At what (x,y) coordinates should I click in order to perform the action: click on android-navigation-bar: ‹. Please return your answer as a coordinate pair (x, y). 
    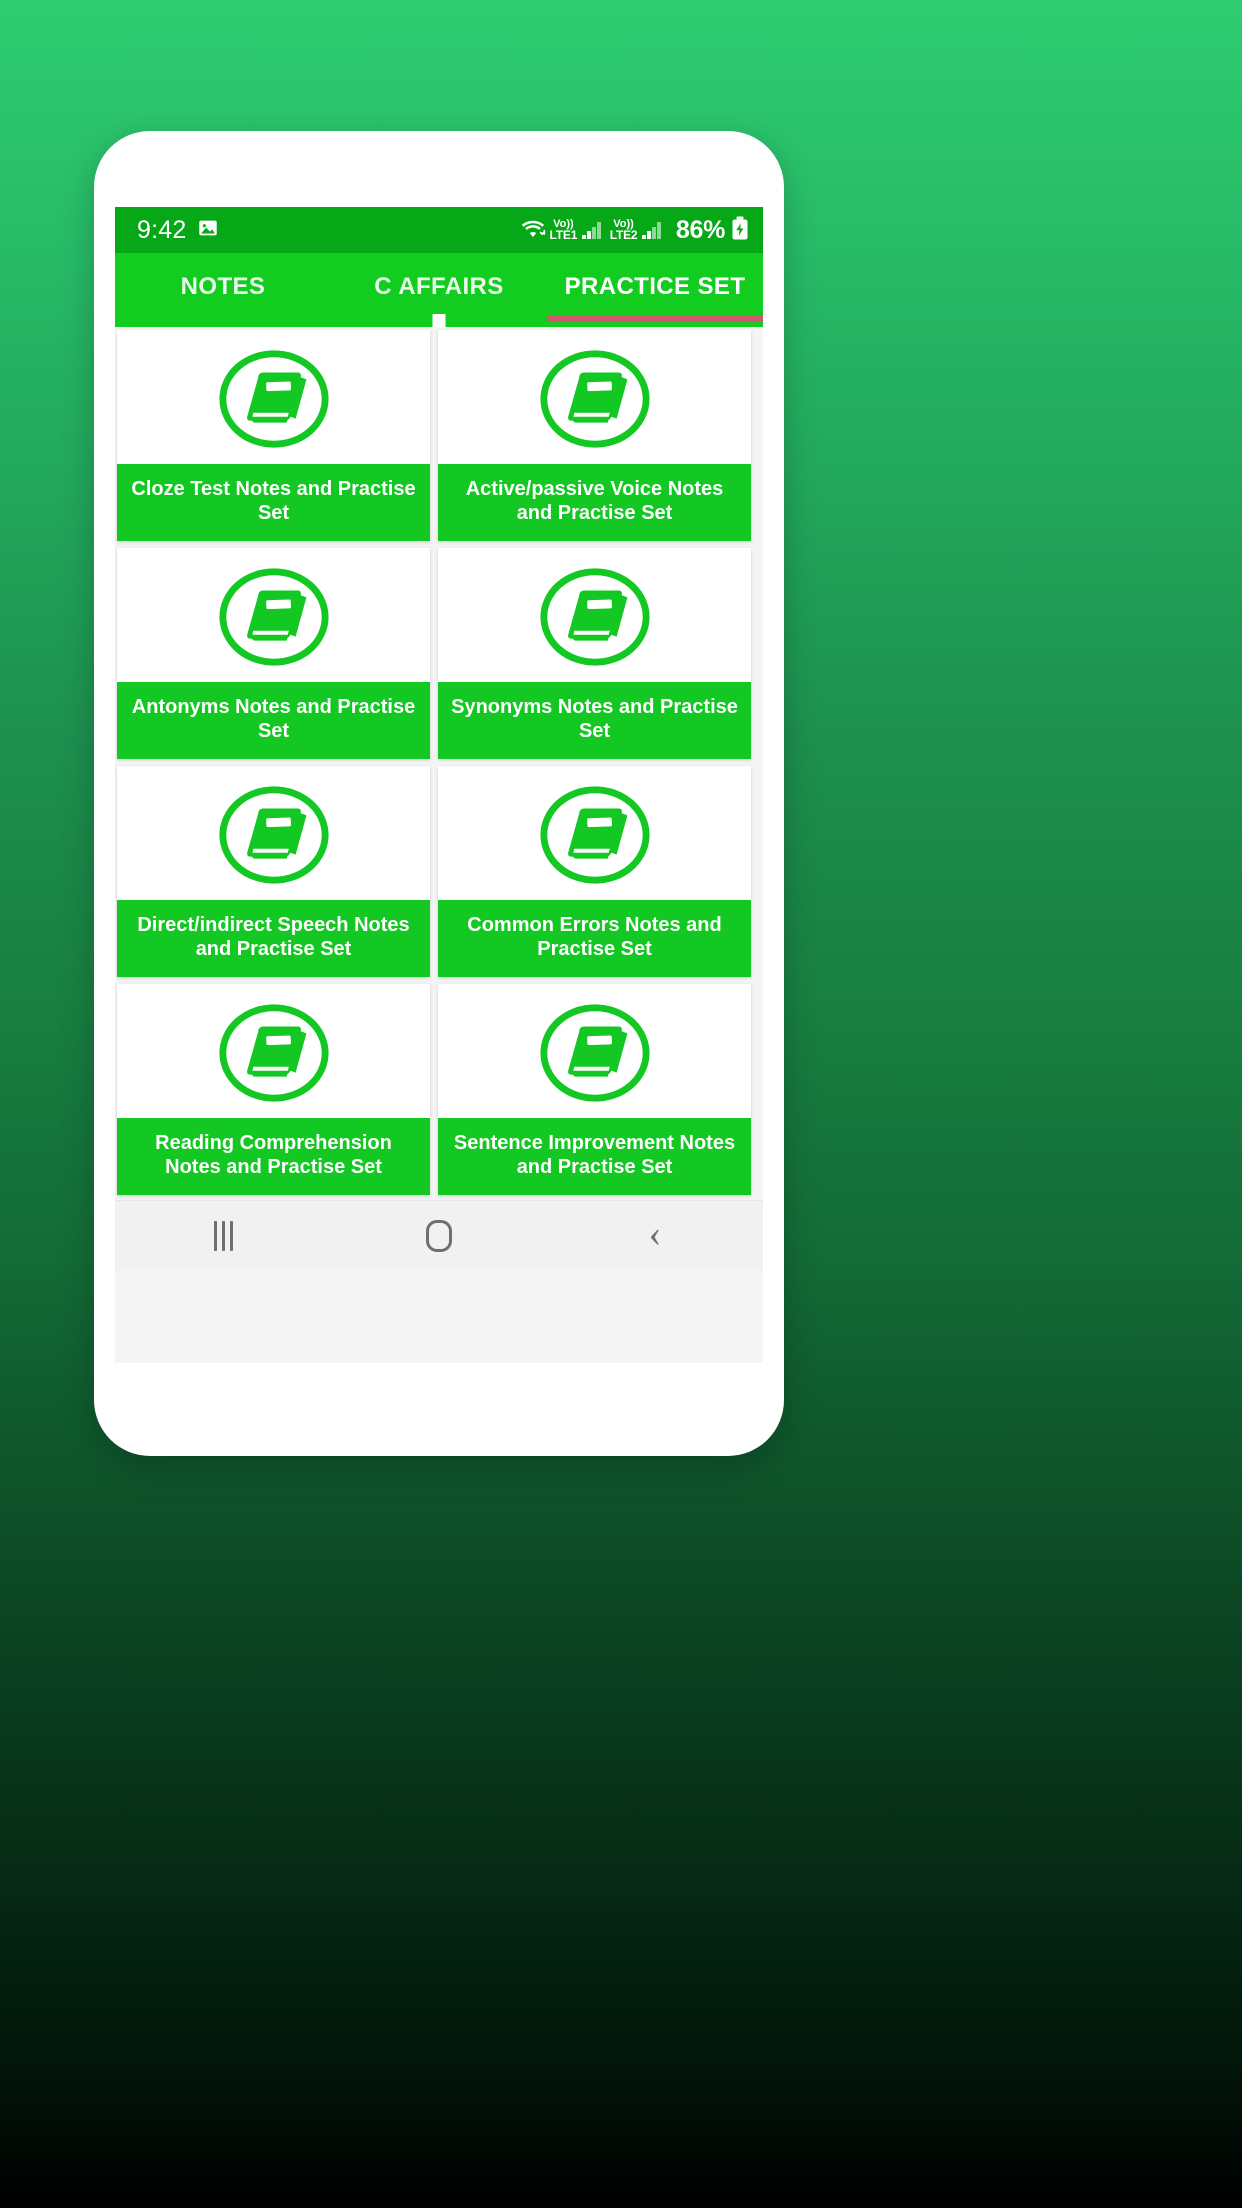
    Looking at the image, I should click on (439, 1235).